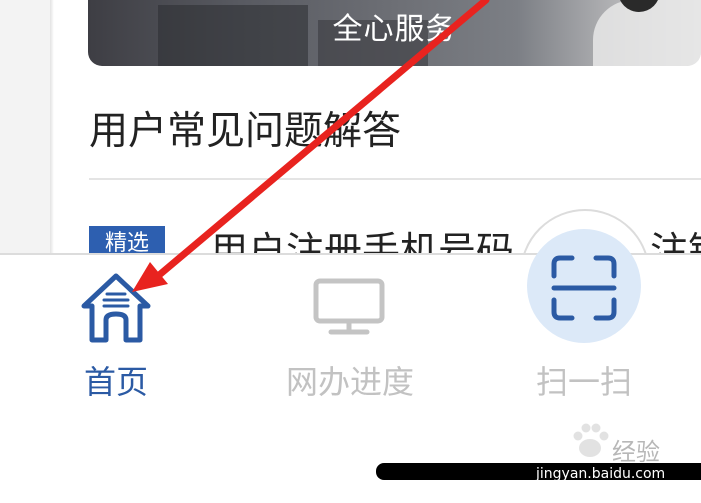 This screenshot has height=503, width=701. What do you see at coordinates (116, 380) in the screenshot?
I see `tab-home: 首页` at bounding box center [116, 380].